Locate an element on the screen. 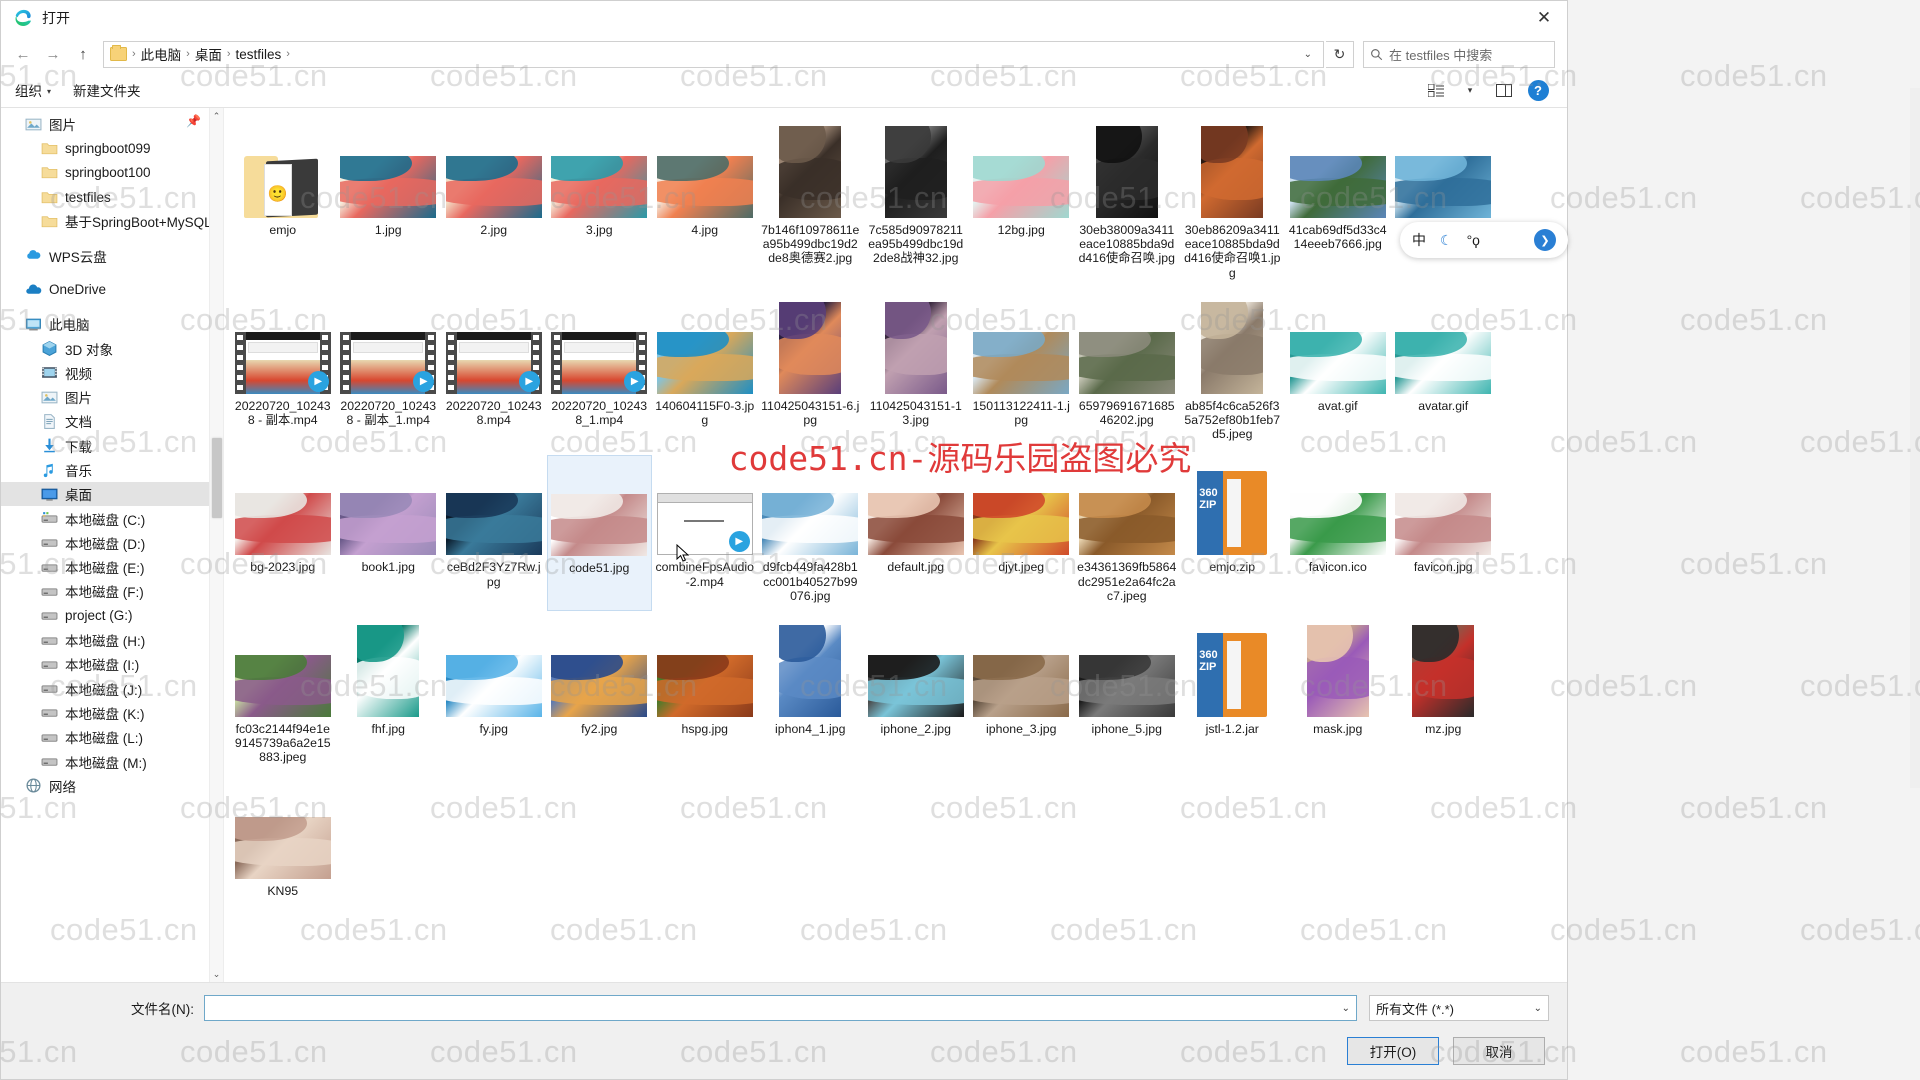 Image resolution: width=1920 pixels, height=1080 pixels. scroll-down-arrow: ⌄ is located at coordinates (216, 974).